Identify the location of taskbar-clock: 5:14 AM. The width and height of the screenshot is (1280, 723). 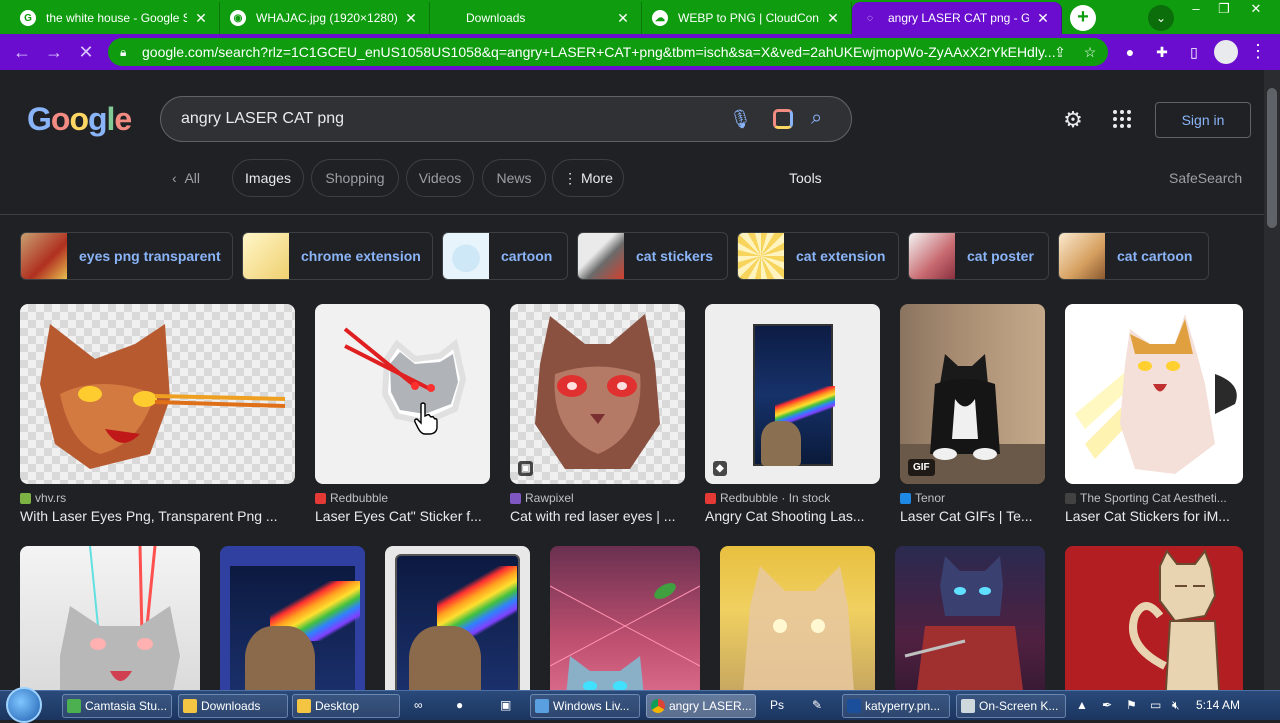
(1218, 705).